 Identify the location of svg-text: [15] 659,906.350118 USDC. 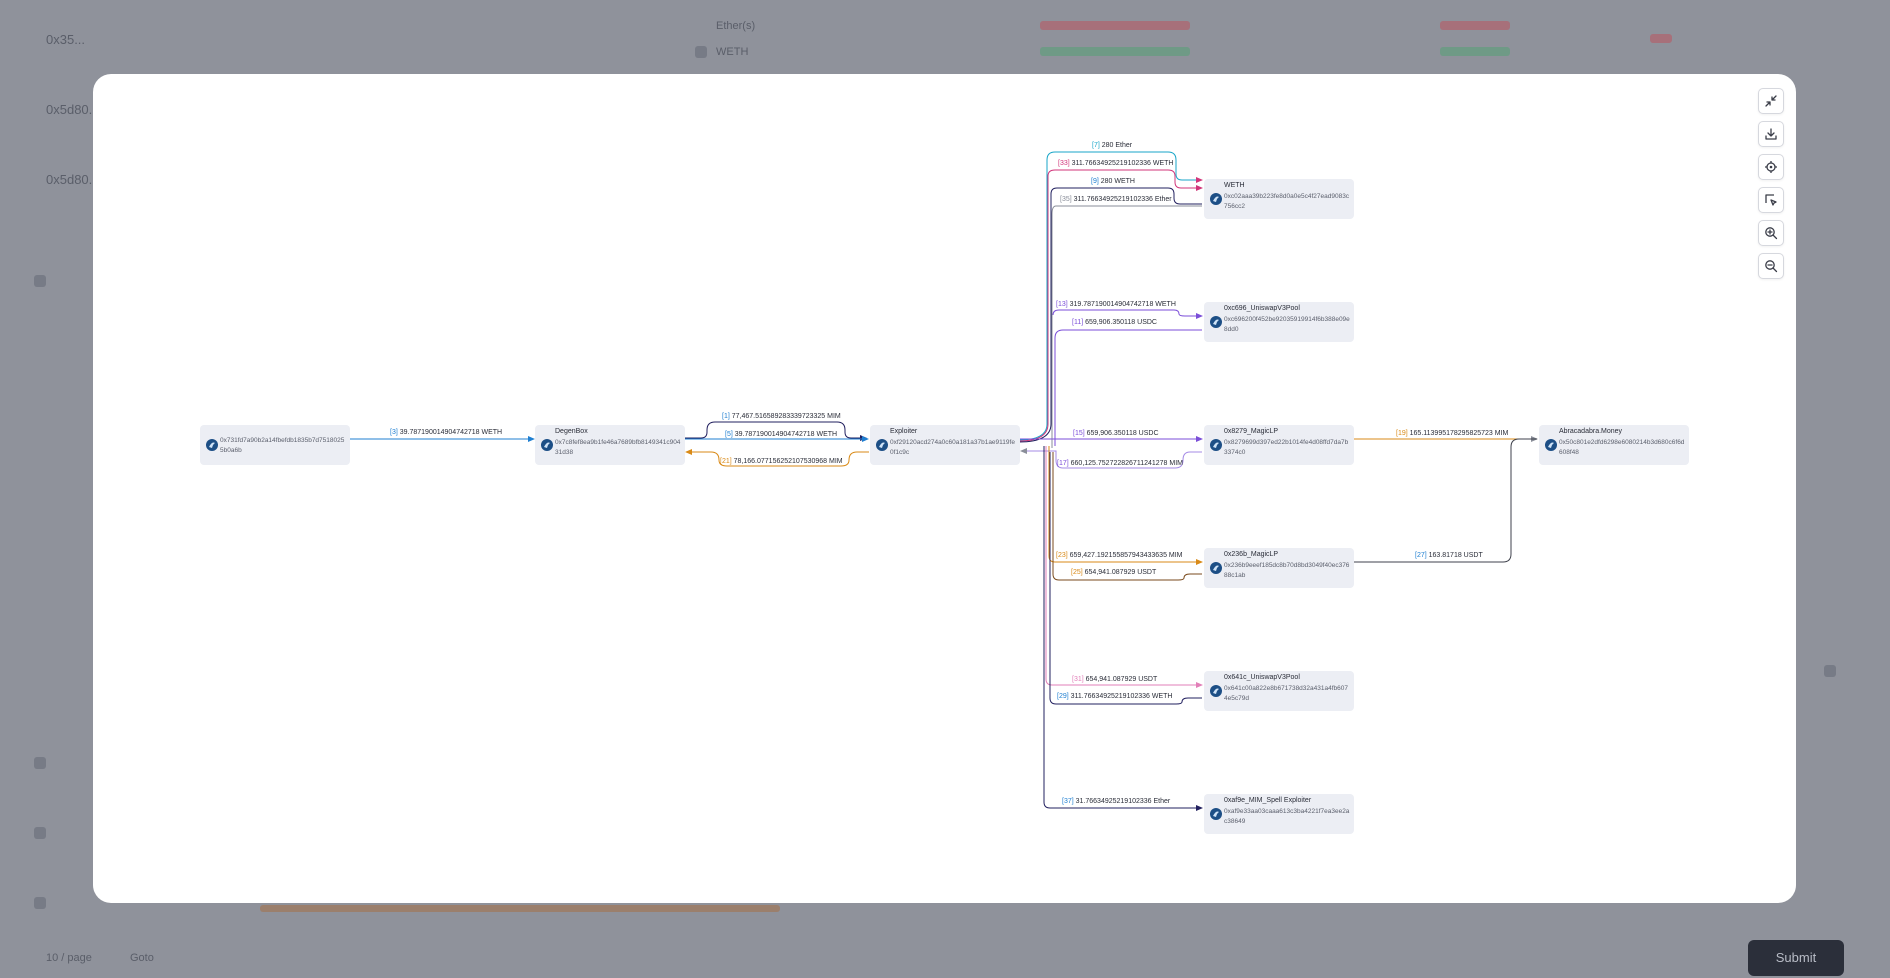
(1116, 433).